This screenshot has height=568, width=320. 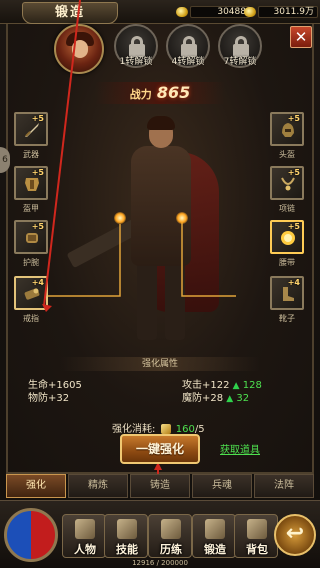 I want to click on slot-belt: +5, so click(x=287, y=237).